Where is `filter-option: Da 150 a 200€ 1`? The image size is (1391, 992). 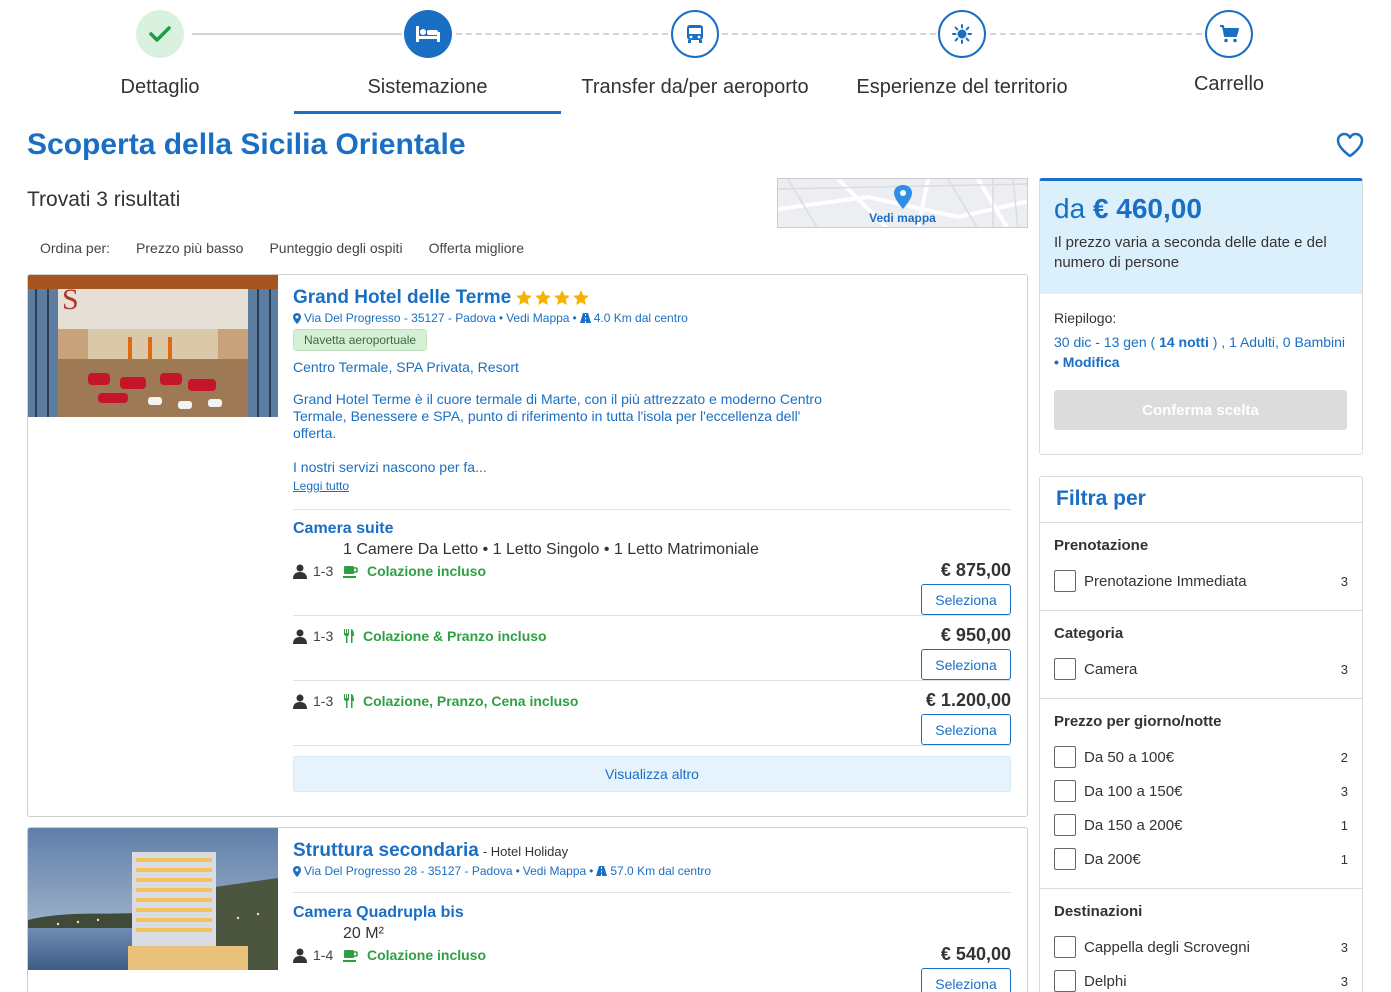
filter-option: Da 150 a 200€ 1 is located at coordinates (1201, 825).